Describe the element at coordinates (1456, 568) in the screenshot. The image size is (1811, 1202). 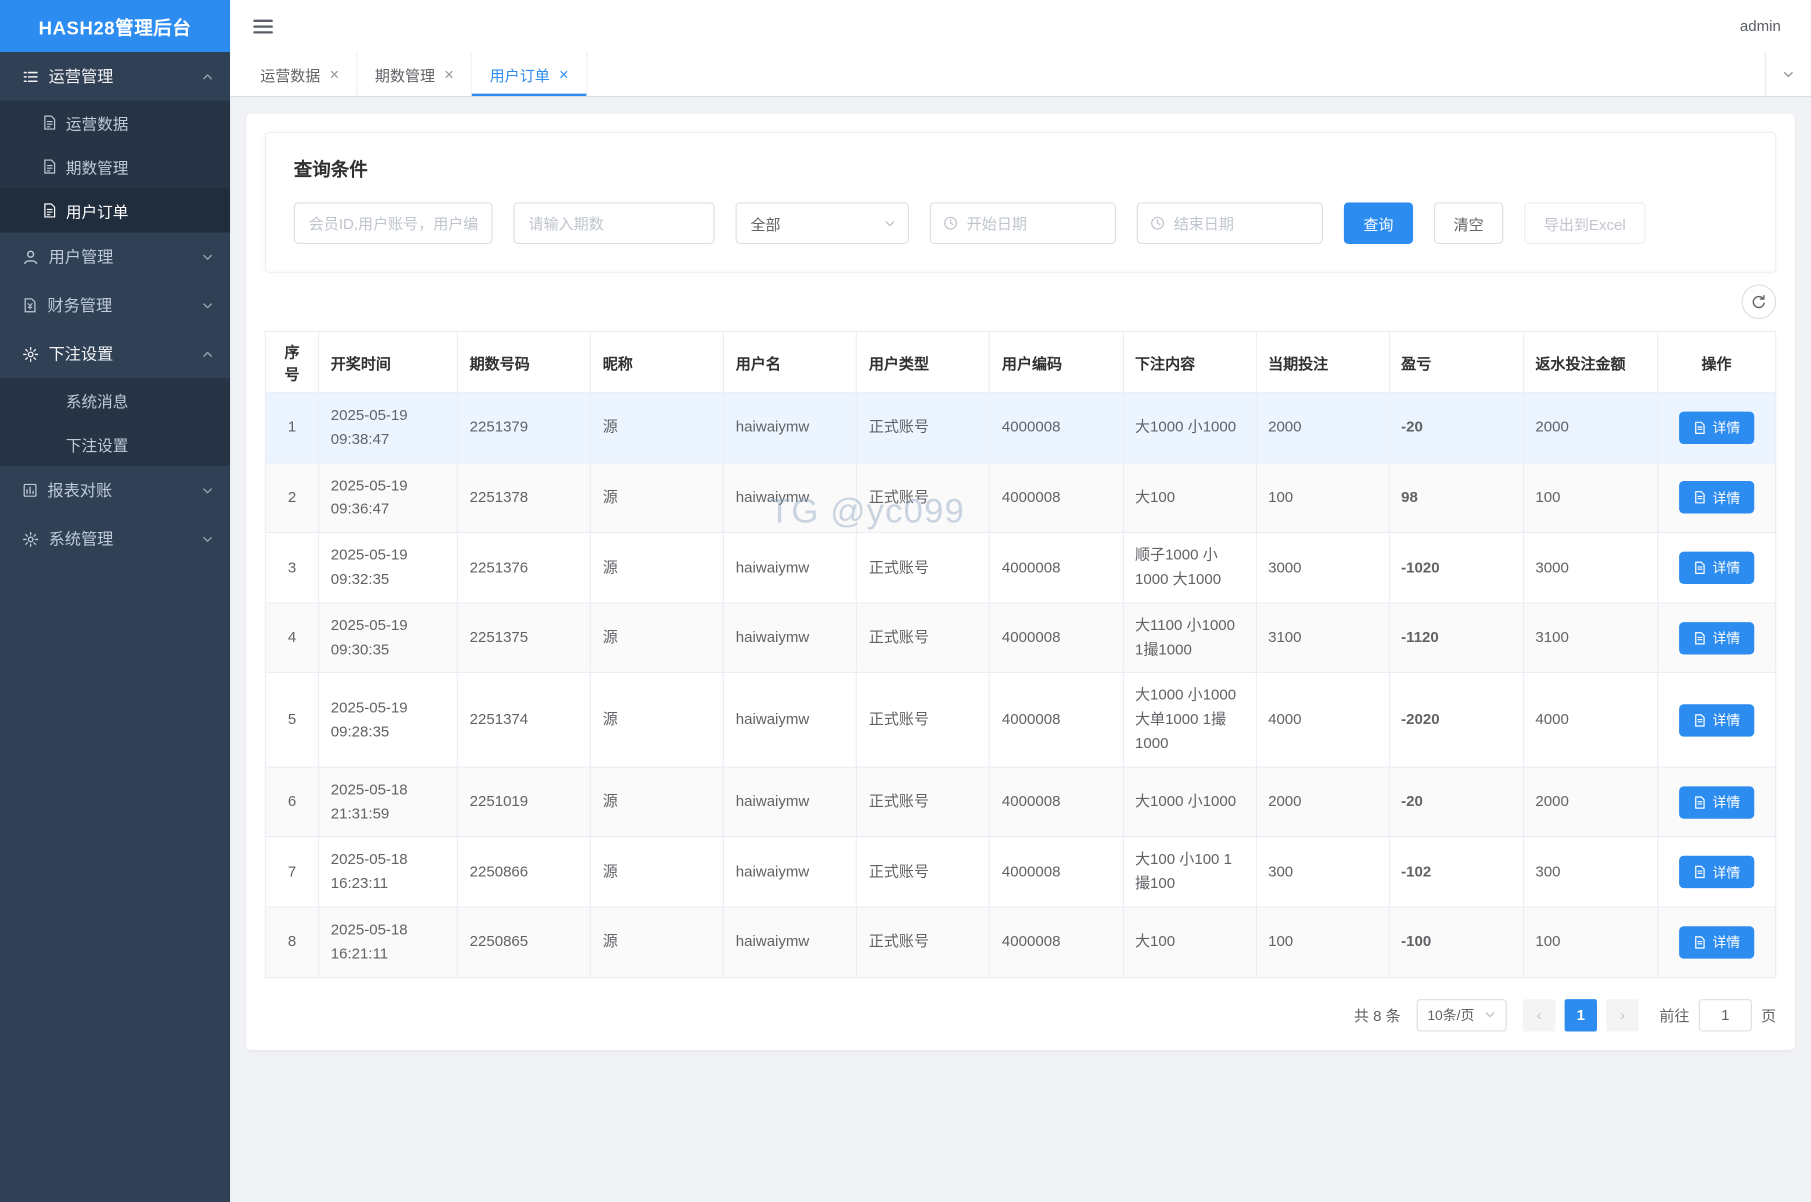
I see `profit: -1020` at that location.